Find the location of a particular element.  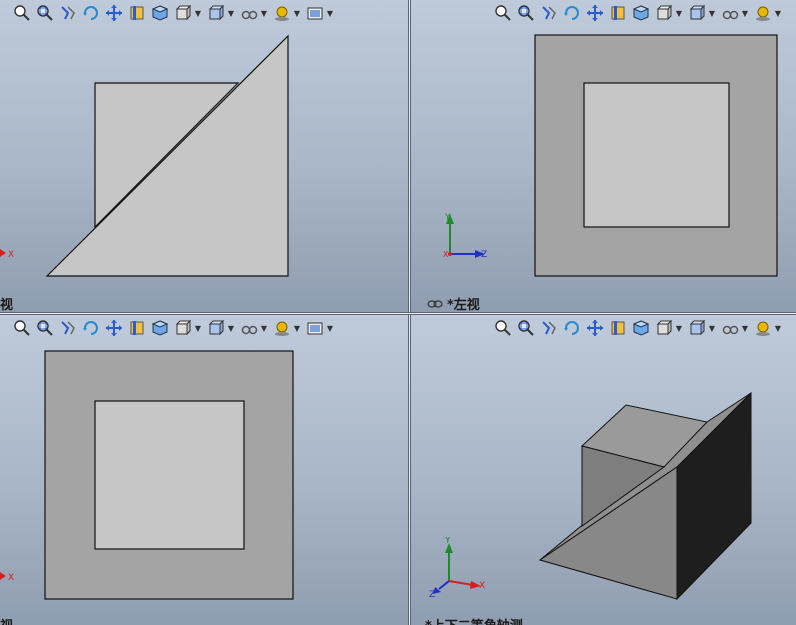

link-views-icon is located at coordinates (435, 304).